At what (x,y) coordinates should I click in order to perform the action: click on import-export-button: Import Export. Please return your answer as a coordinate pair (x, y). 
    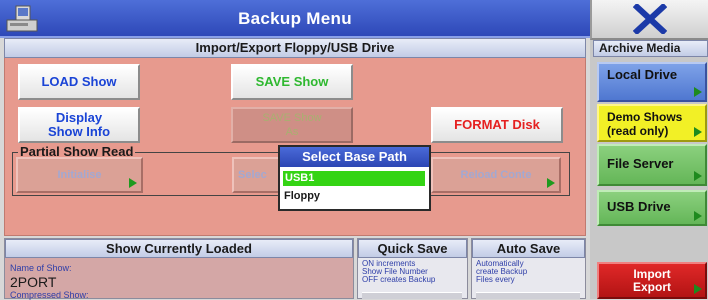
    Looking at the image, I should click on (652, 280).